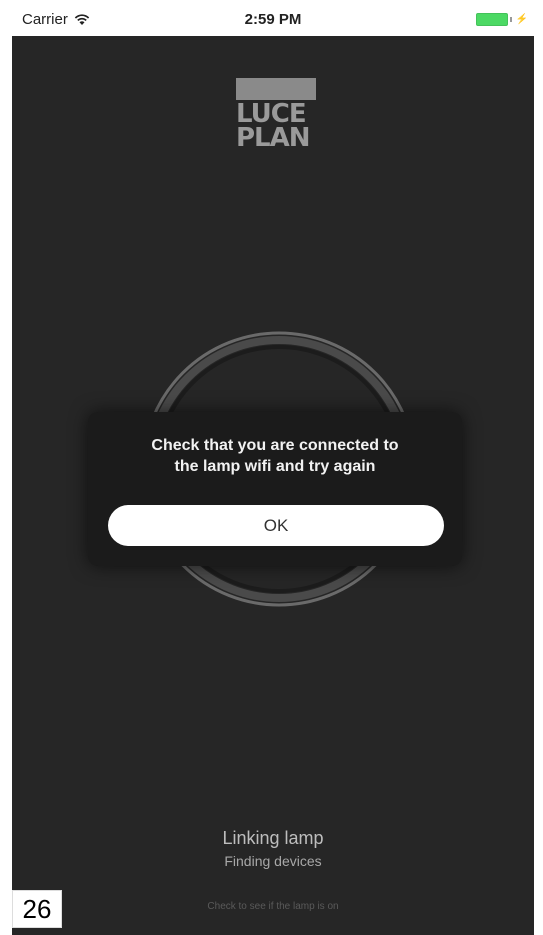  Describe the element at coordinates (276, 525) in the screenshot. I see `ok-button: OK` at that location.